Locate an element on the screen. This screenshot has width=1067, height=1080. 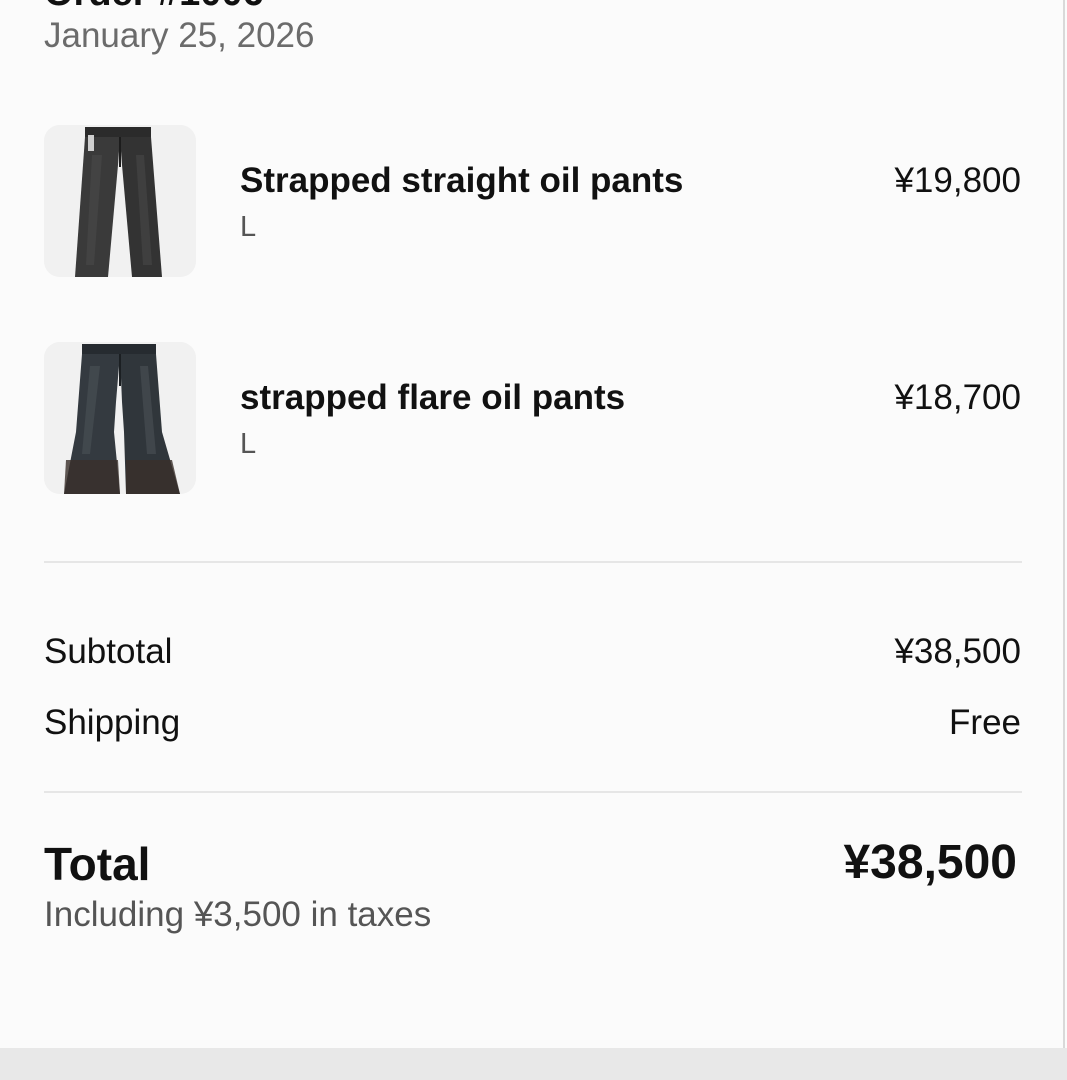
item-name: Strapped straight oil pants is located at coordinates (462, 180).